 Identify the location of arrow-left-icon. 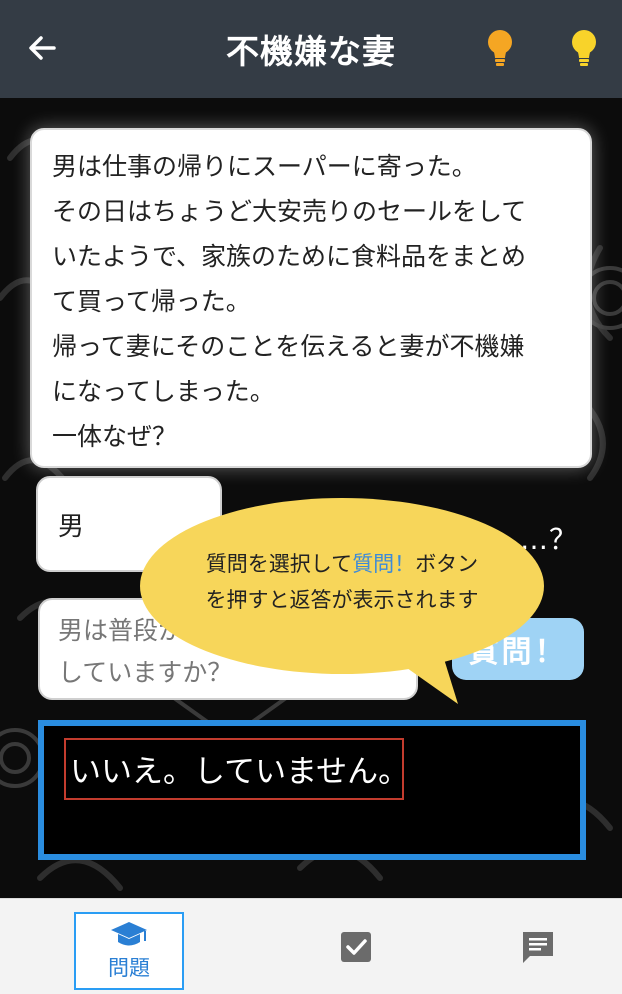
(42, 48).